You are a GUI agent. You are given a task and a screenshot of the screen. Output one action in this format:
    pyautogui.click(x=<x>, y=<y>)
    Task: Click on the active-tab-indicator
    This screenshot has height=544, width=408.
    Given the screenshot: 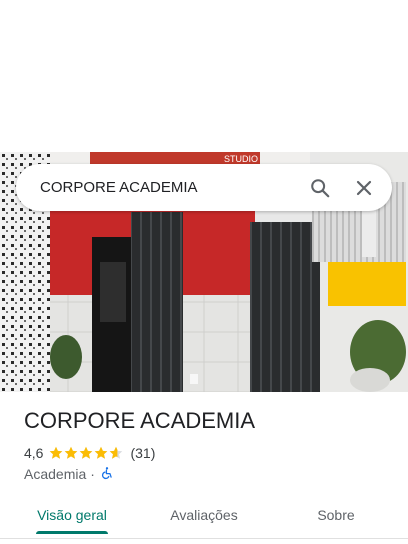 What is the action you would take?
    pyautogui.click(x=72, y=532)
    